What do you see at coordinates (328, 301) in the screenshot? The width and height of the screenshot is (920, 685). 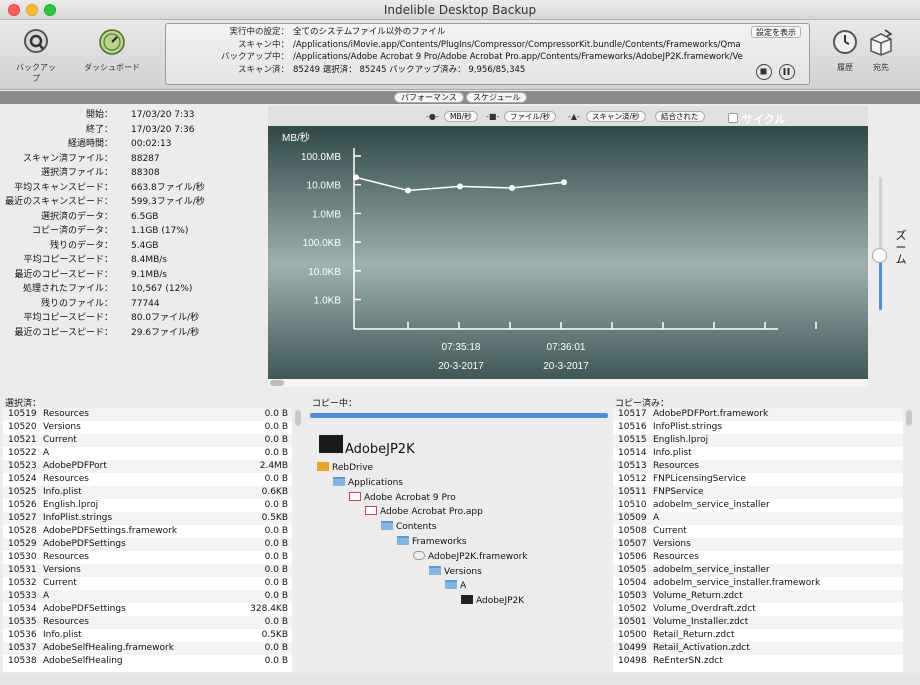 I see `y-tick-label: 1.0KB` at bounding box center [328, 301].